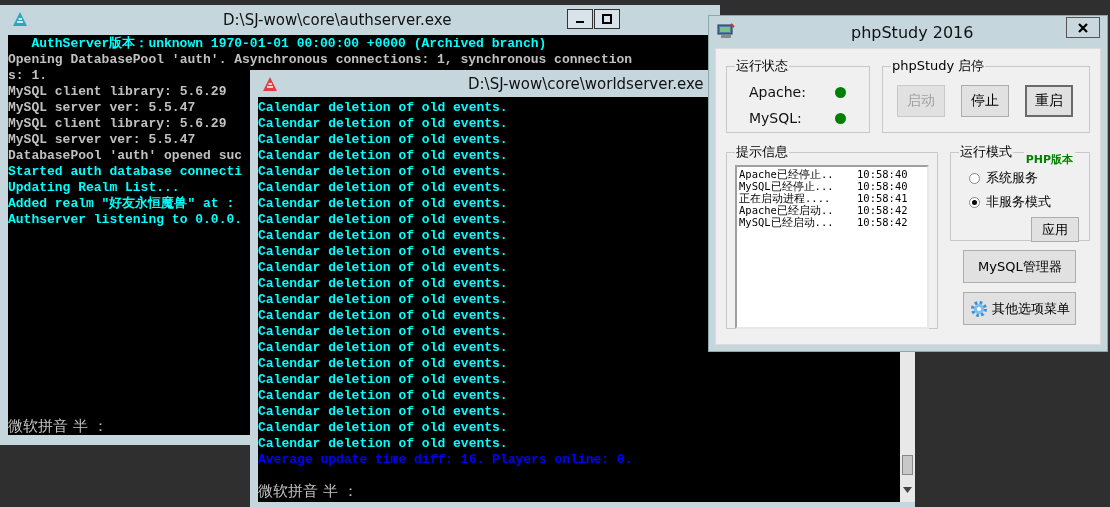 The width and height of the screenshot is (1110, 507). What do you see at coordinates (778, 92) in the screenshot?
I see `service-label: Apache:` at bounding box center [778, 92].